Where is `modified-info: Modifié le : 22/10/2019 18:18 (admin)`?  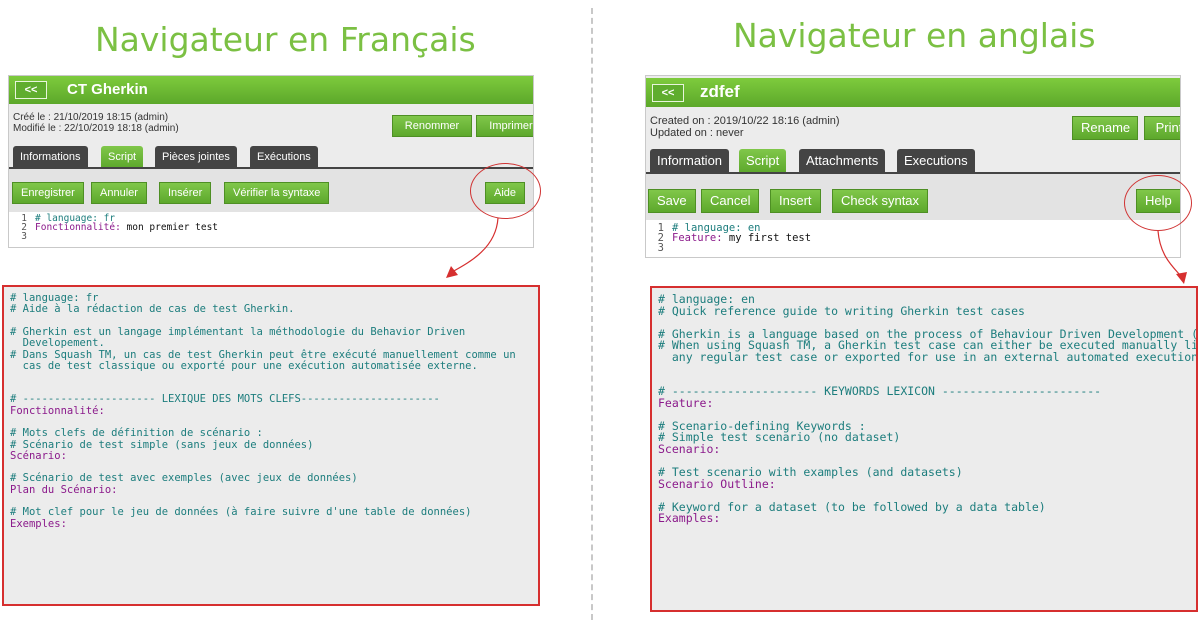
modified-info: Modifié le : 22/10/2019 18:18 (admin) is located at coordinates (96, 128).